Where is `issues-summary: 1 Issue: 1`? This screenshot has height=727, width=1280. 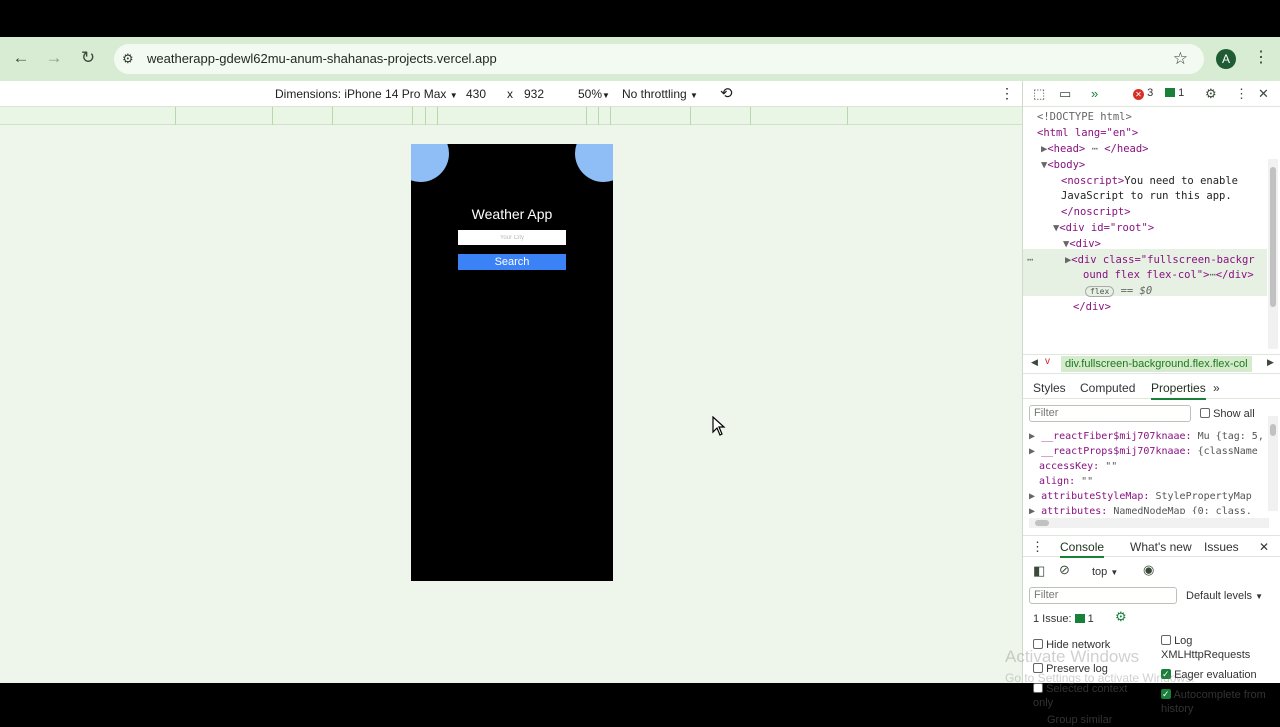 issues-summary: 1 Issue: 1 is located at coordinates (1063, 619).